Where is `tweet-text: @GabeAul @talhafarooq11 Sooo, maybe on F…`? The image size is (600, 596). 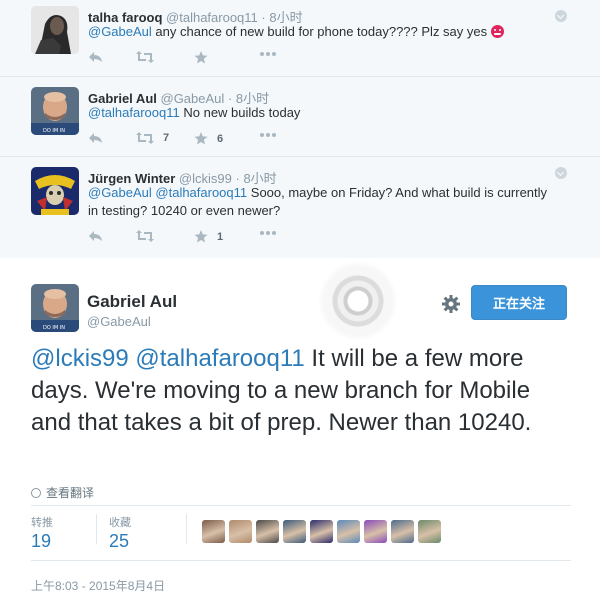
tweet-text: @GabeAul @talhafarooq11 Sooo, maybe on F… is located at coordinates (318, 202).